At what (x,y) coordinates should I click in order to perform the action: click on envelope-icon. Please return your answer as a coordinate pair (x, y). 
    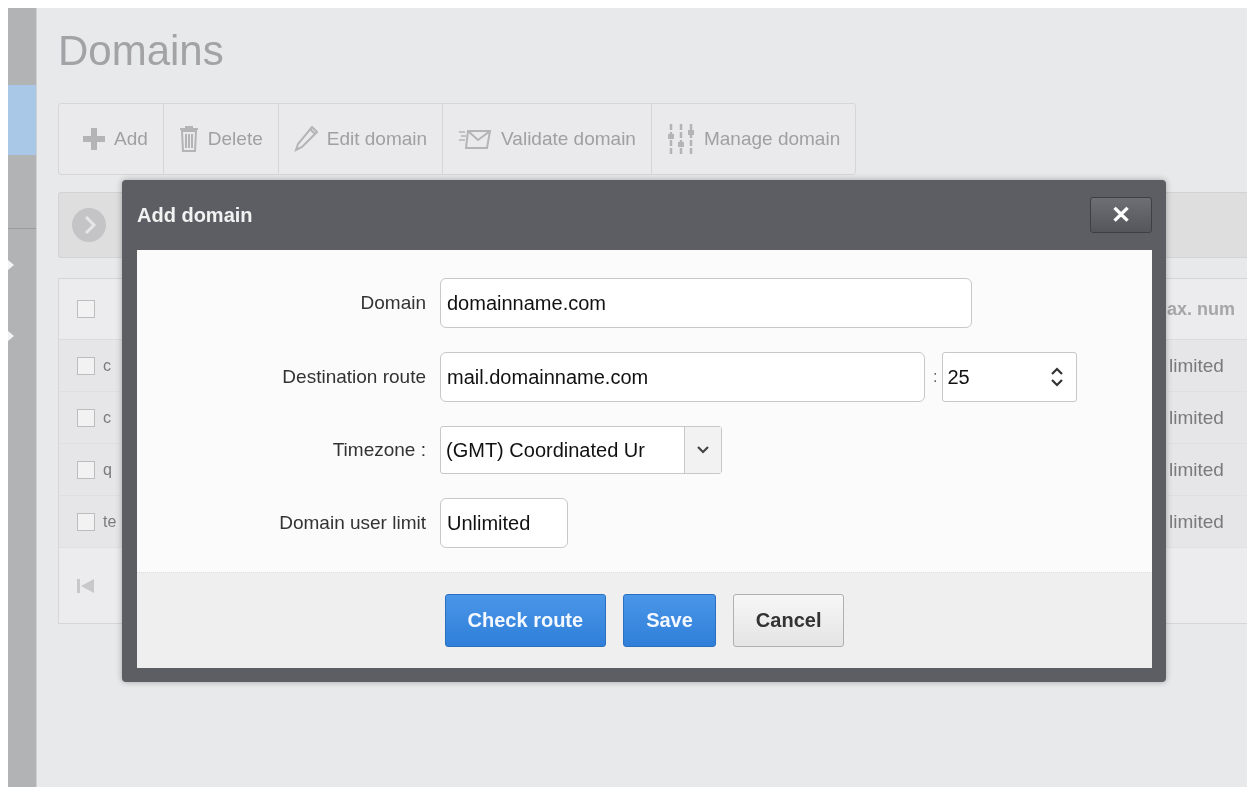
    Looking at the image, I should click on (475, 139).